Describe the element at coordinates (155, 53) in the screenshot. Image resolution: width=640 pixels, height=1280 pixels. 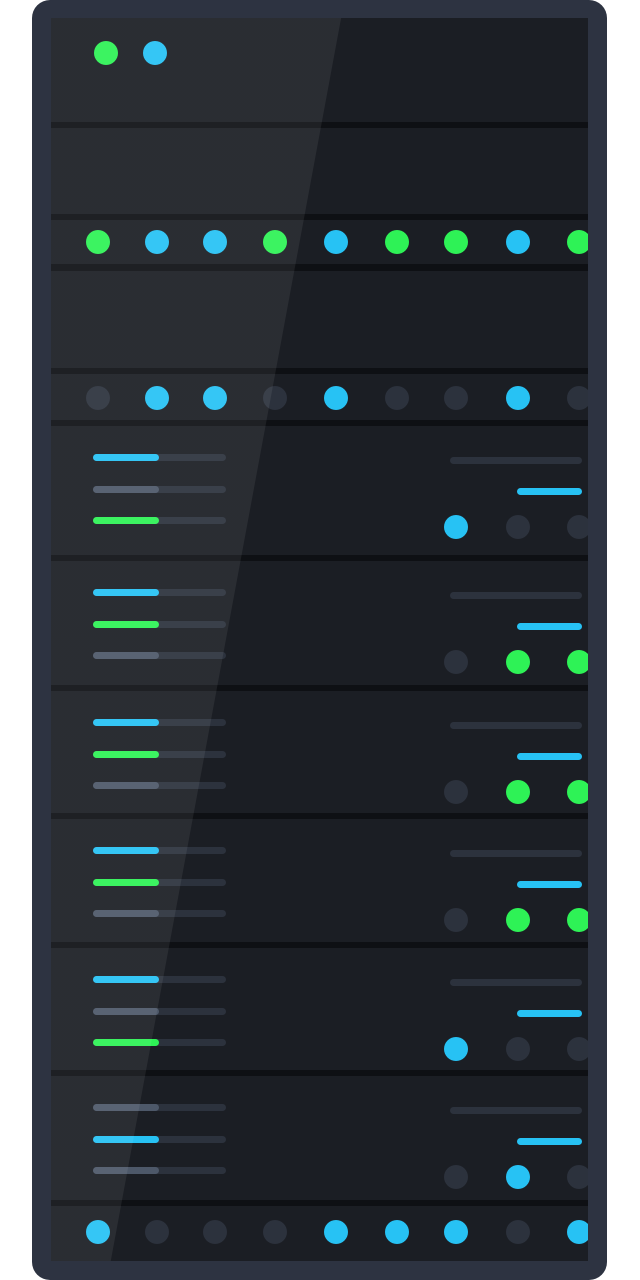
I see `status-led-blue` at that location.